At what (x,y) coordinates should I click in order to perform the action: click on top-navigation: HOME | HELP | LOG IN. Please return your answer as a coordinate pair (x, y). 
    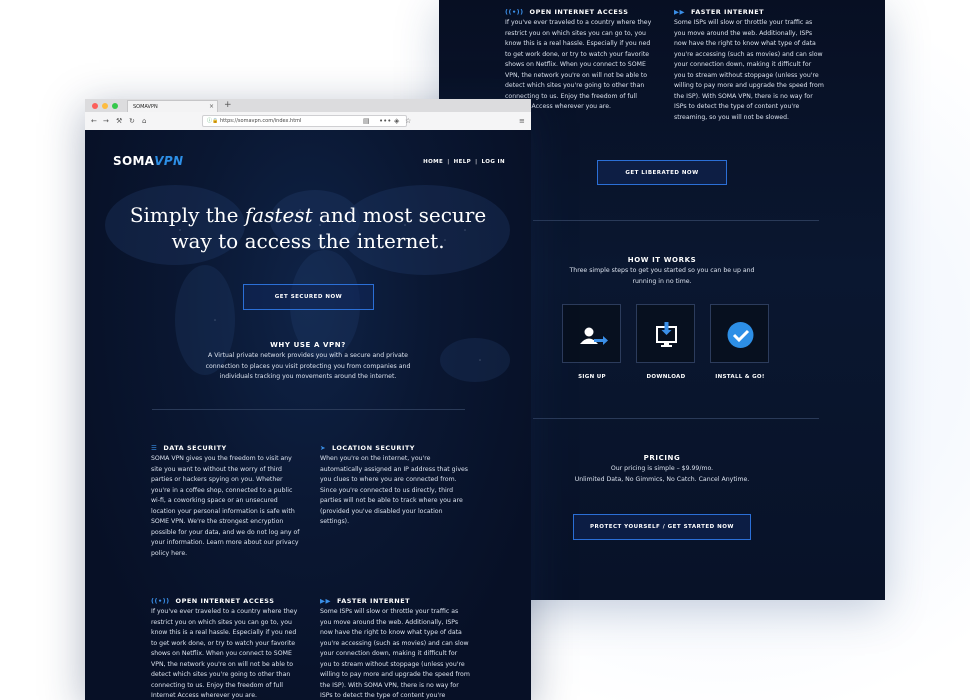
    Looking at the image, I should click on (464, 162).